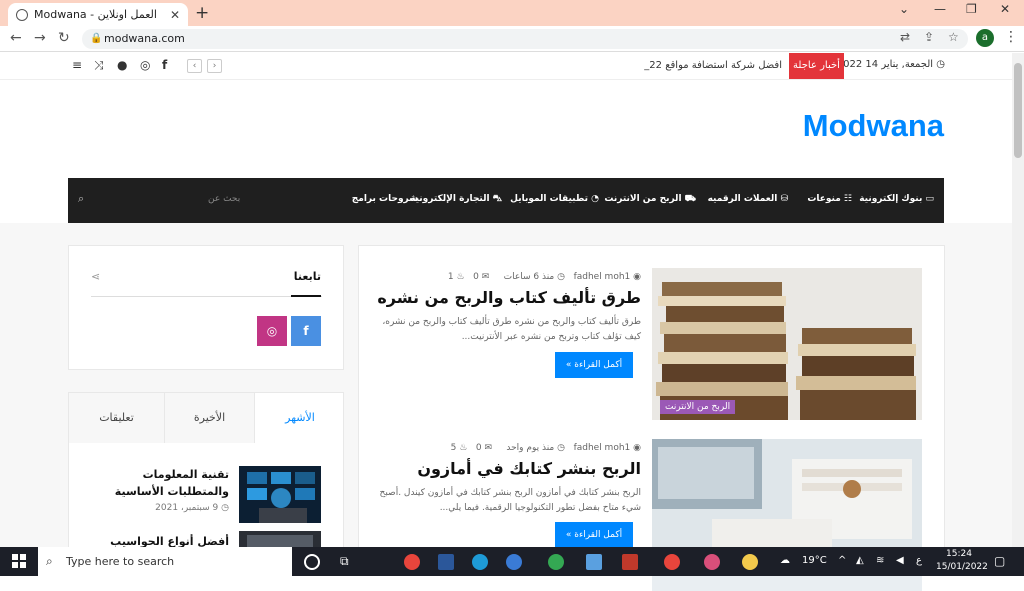 The width and height of the screenshot is (1024, 591). What do you see at coordinates (312, 562) in the screenshot?
I see `cortana-icon` at bounding box center [312, 562].